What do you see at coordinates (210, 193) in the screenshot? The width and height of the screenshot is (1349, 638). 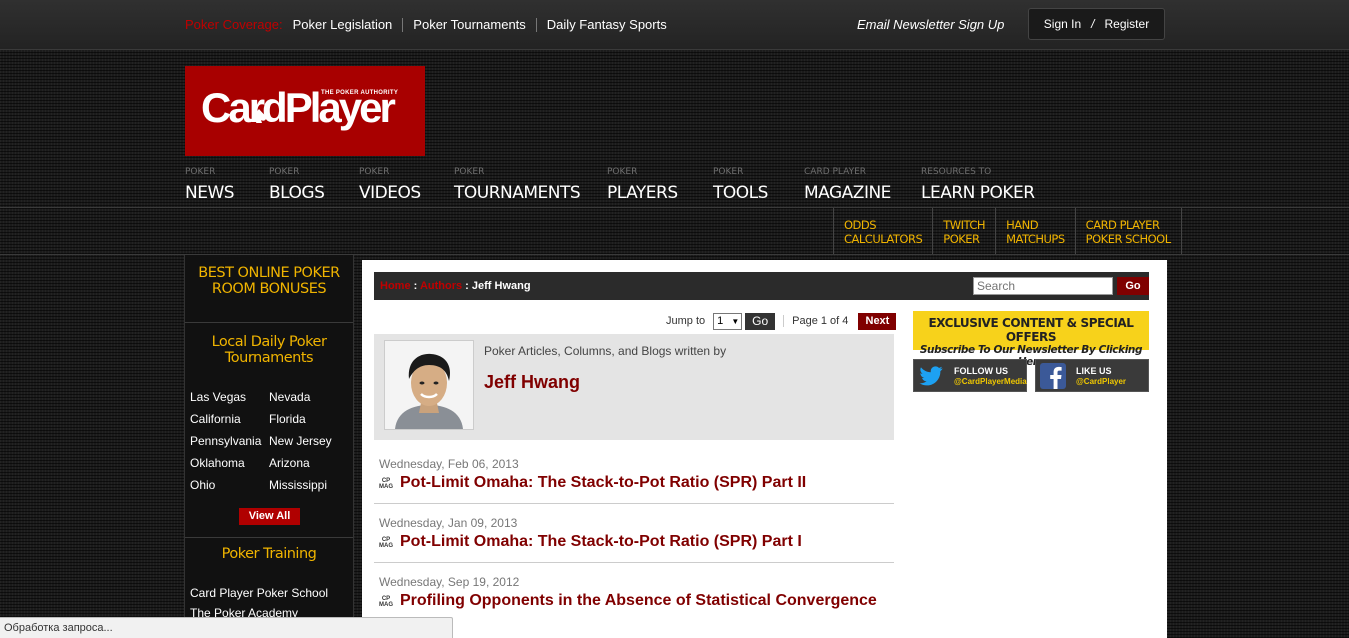 I see `nav-news-label: NEWS` at bounding box center [210, 193].